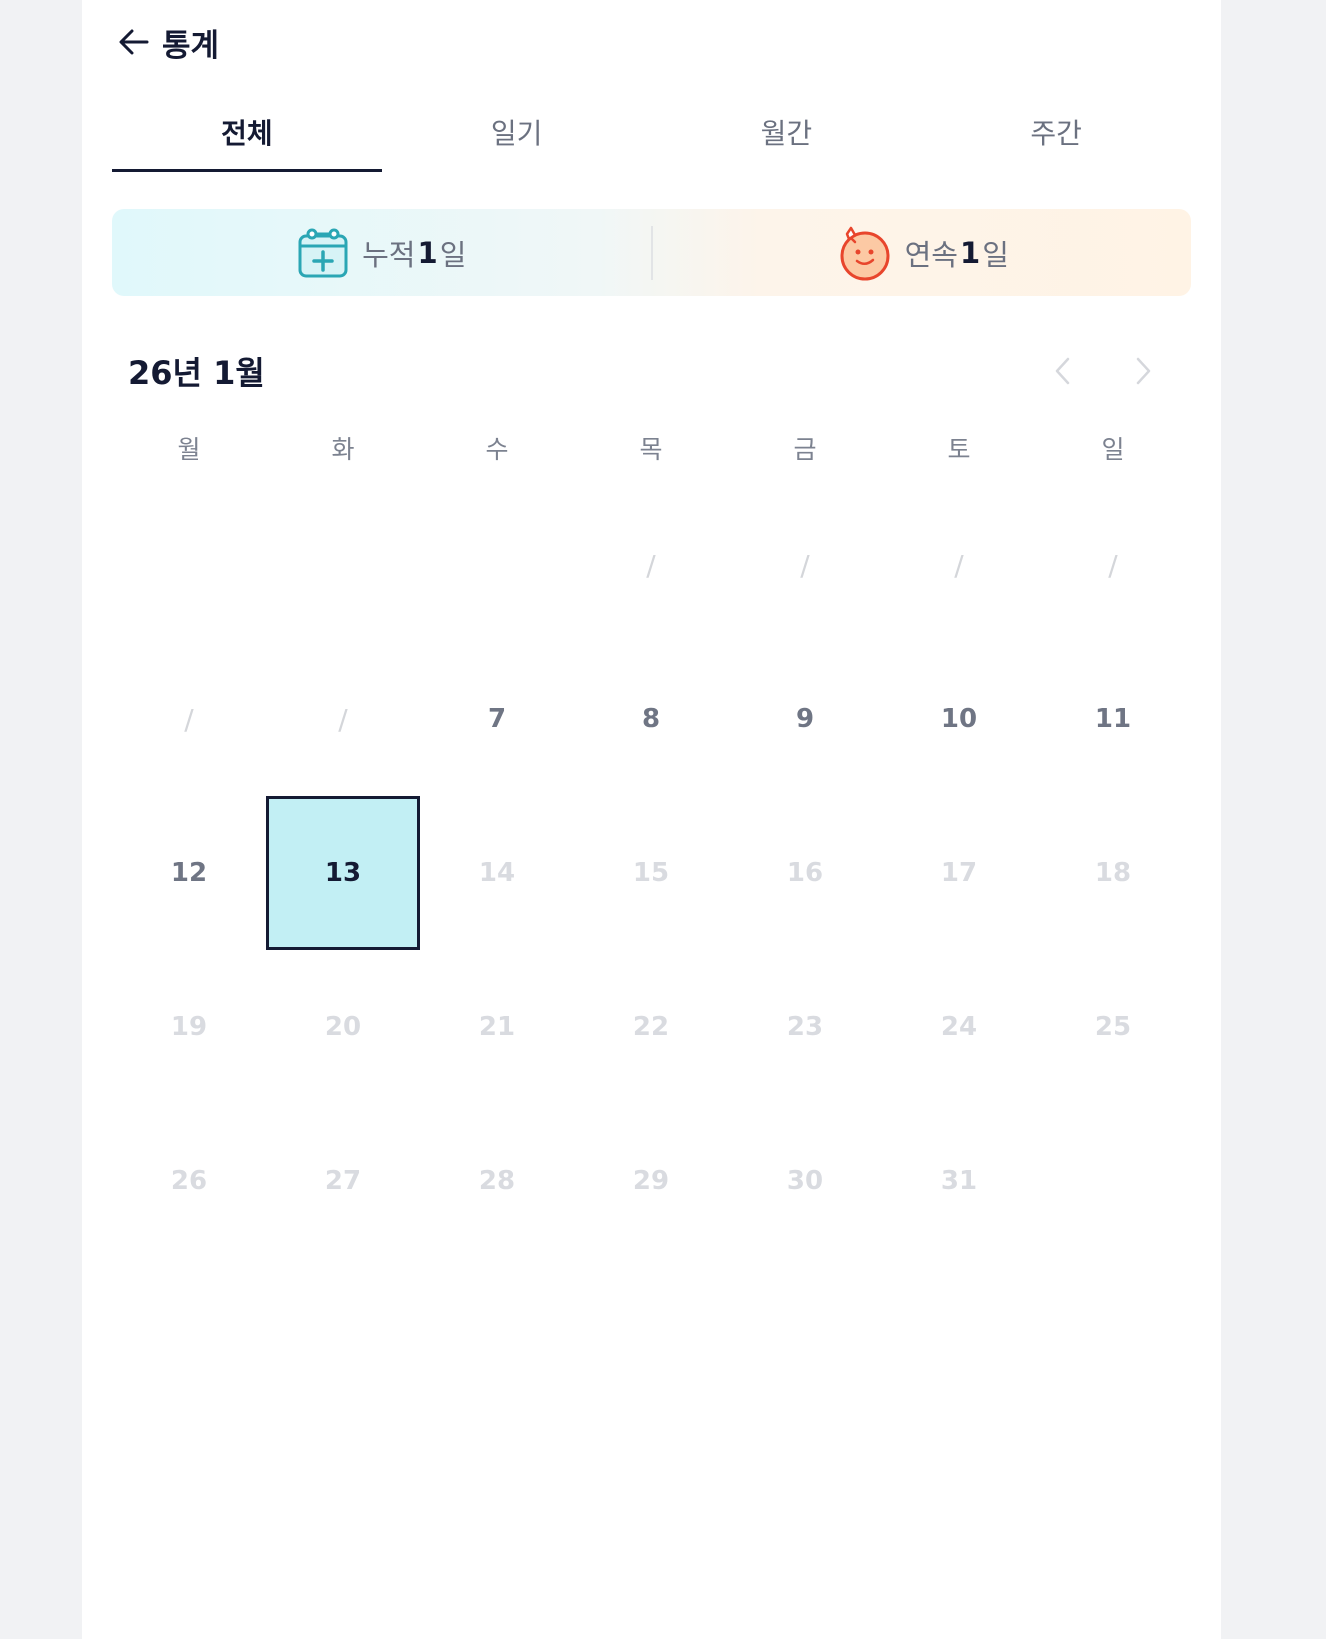 The width and height of the screenshot is (1326, 1639). What do you see at coordinates (247, 136) in the screenshot?
I see `tab-all: 전체` at bounding box center [247, 136].